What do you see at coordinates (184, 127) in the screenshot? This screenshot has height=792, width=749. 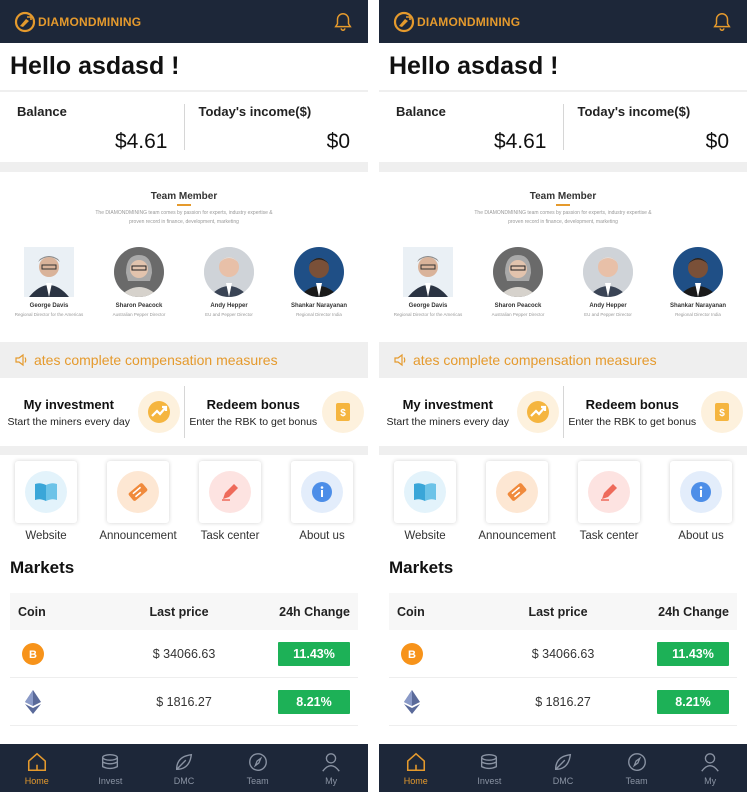 I see `balance-card: Balance $4.61 Today's income($) $0` at bounding box center [184, 127].